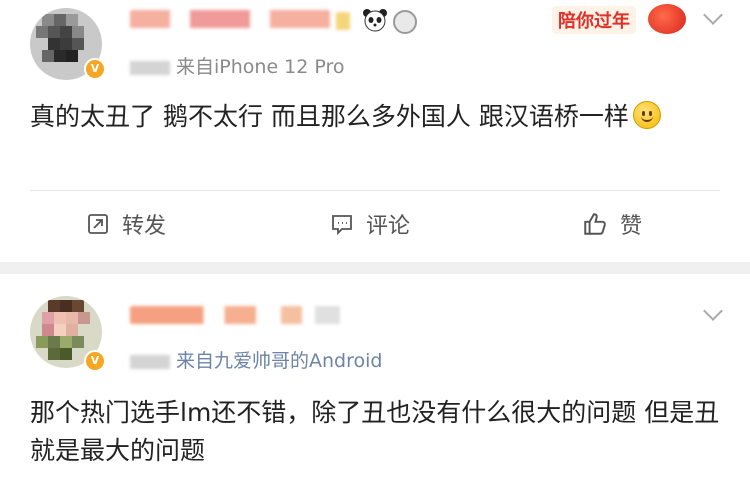 This screenshot has width=750, height=485. I want to click on thumbs-up-icon, so click(595, 224).